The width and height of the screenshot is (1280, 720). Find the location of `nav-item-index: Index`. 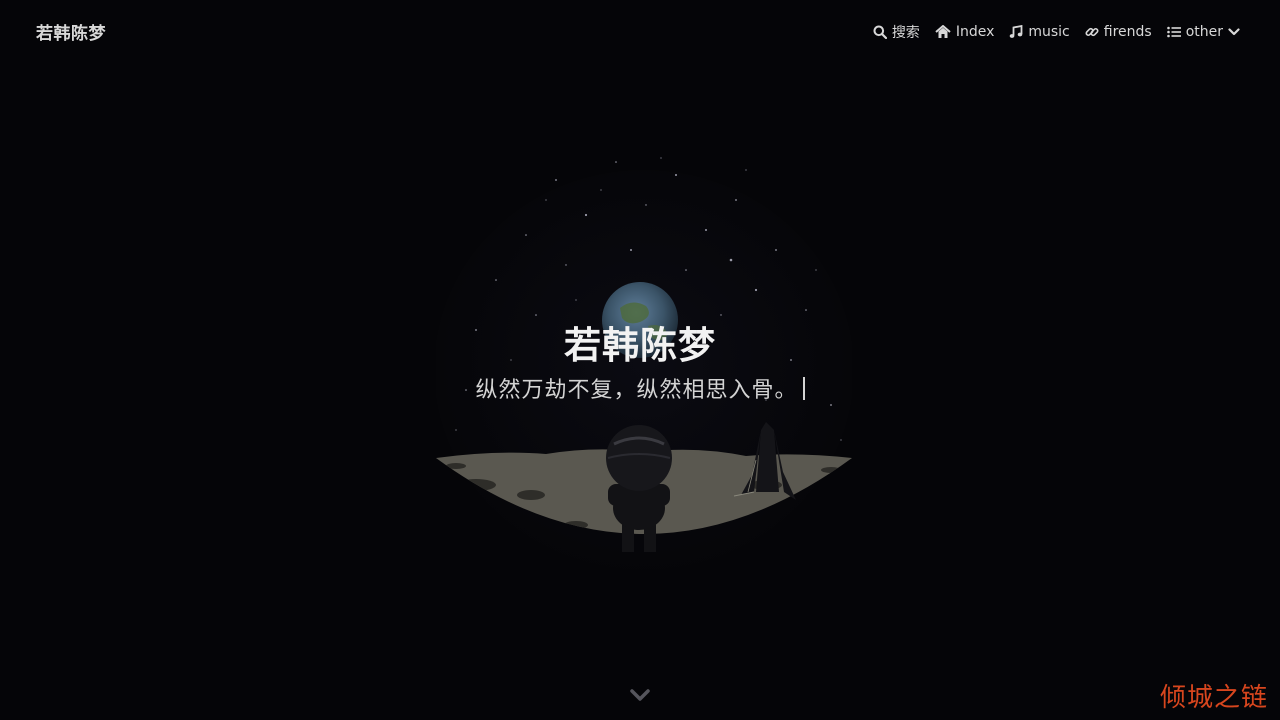

nav-item-index: Index is located at coordinates (965, 32).